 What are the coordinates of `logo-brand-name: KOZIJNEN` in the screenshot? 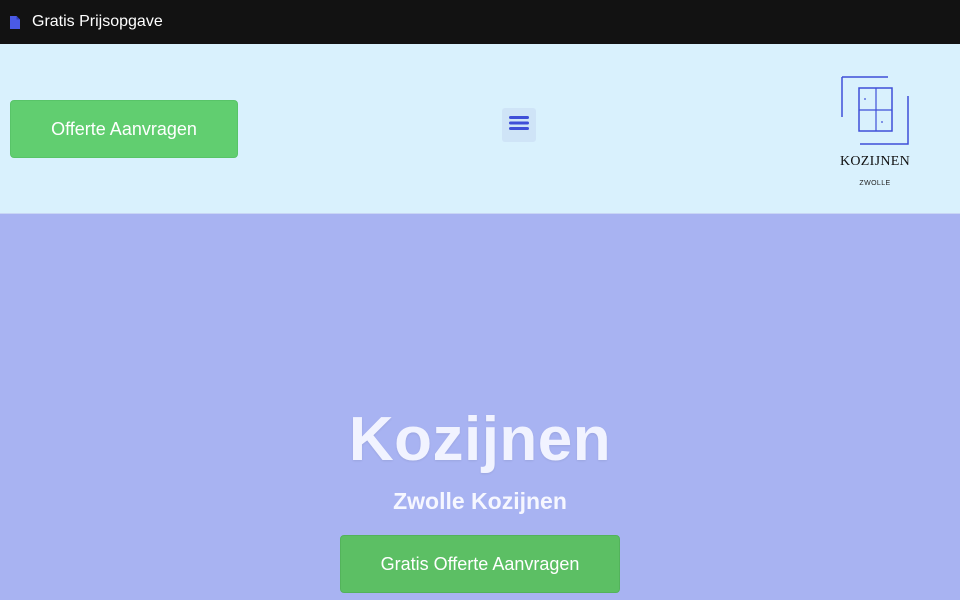 It's located at (875, 161).